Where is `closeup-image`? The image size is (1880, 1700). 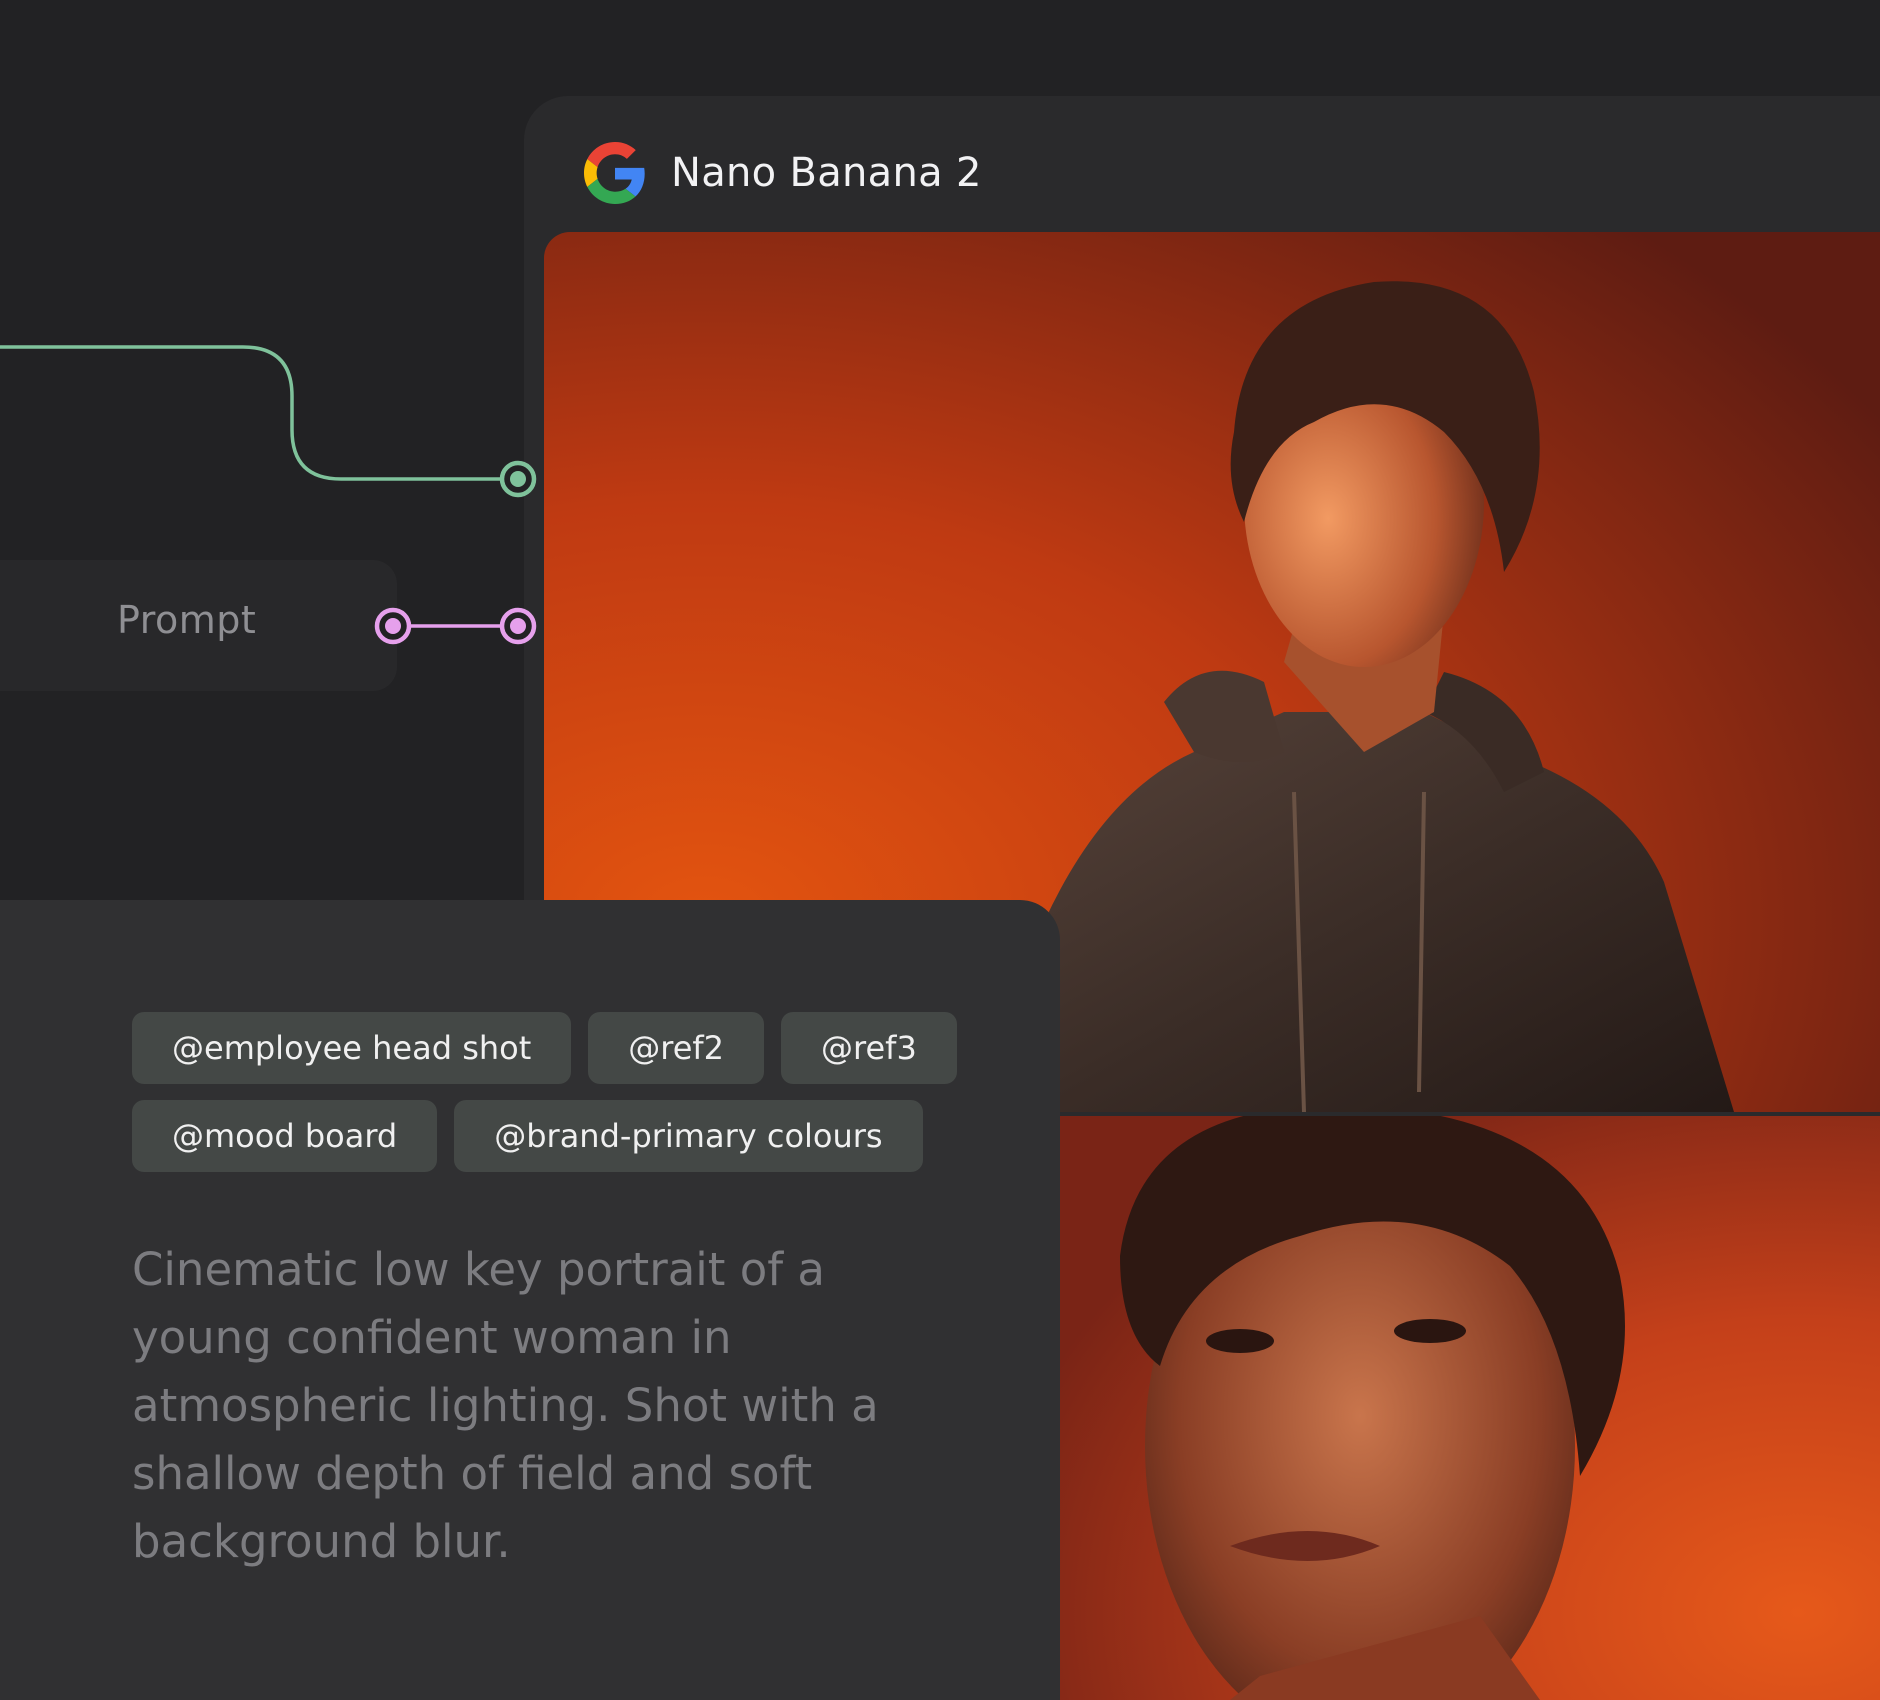
closeup-image is located at coordinates (1470, 1408).